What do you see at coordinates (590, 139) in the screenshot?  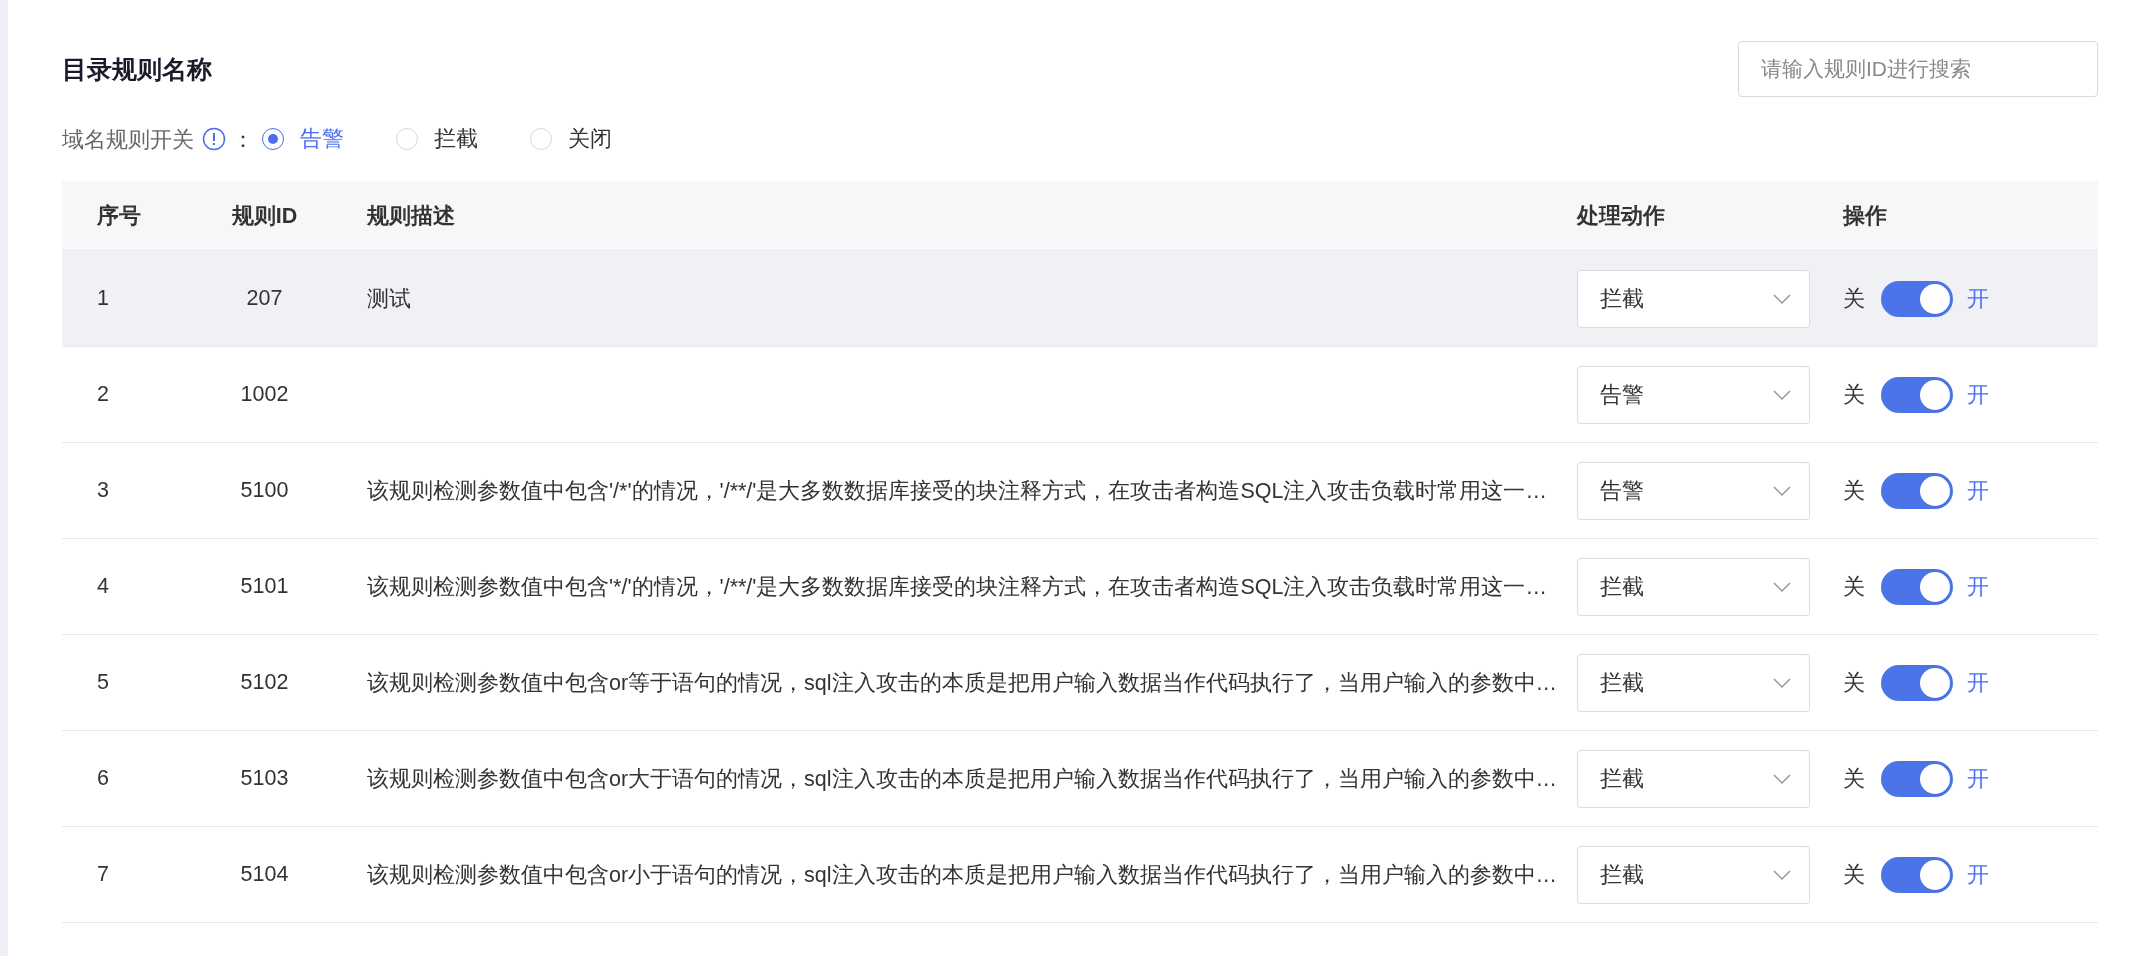 I see `radio-label: 关闭` at bounding box center [590, 139].